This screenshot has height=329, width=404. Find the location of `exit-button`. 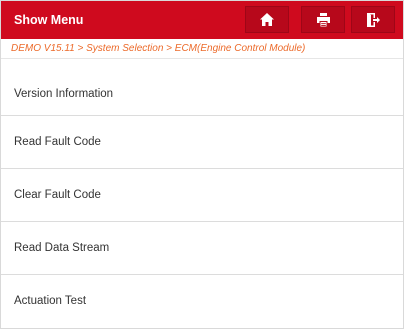

exit-button is located at coordinates (373, 19).